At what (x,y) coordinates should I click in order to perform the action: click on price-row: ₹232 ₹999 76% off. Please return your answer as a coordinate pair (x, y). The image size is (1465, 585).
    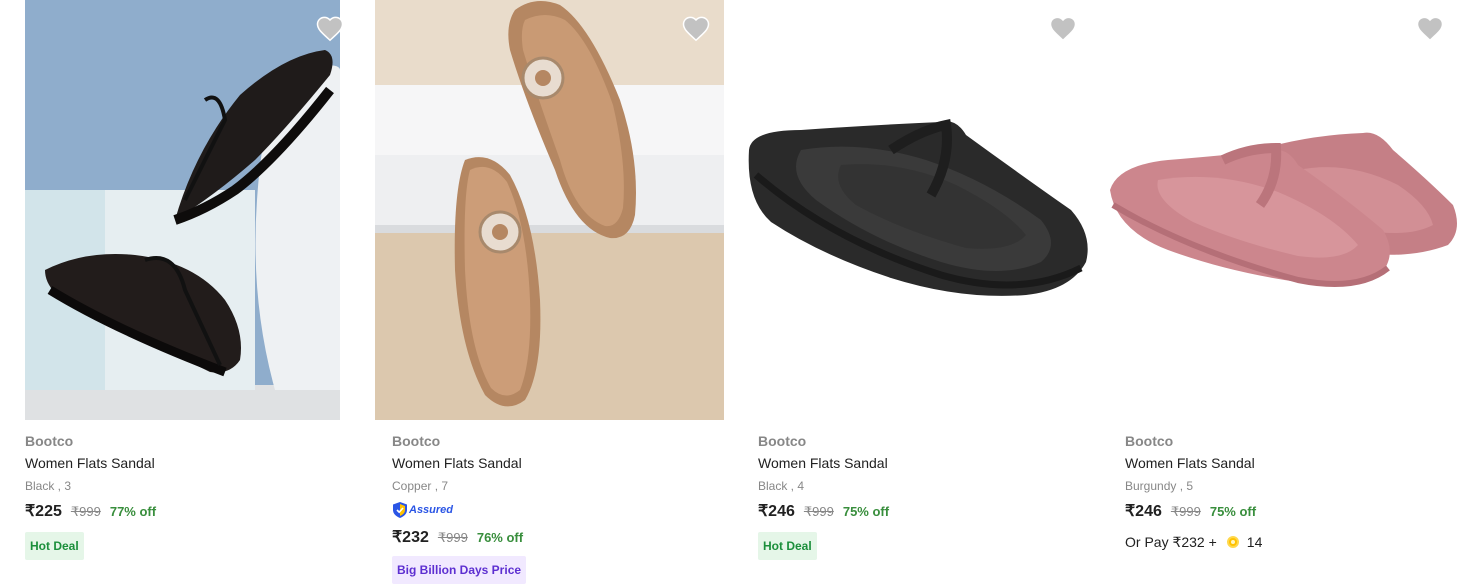
    Looking at the image, I should click on (459, 537).